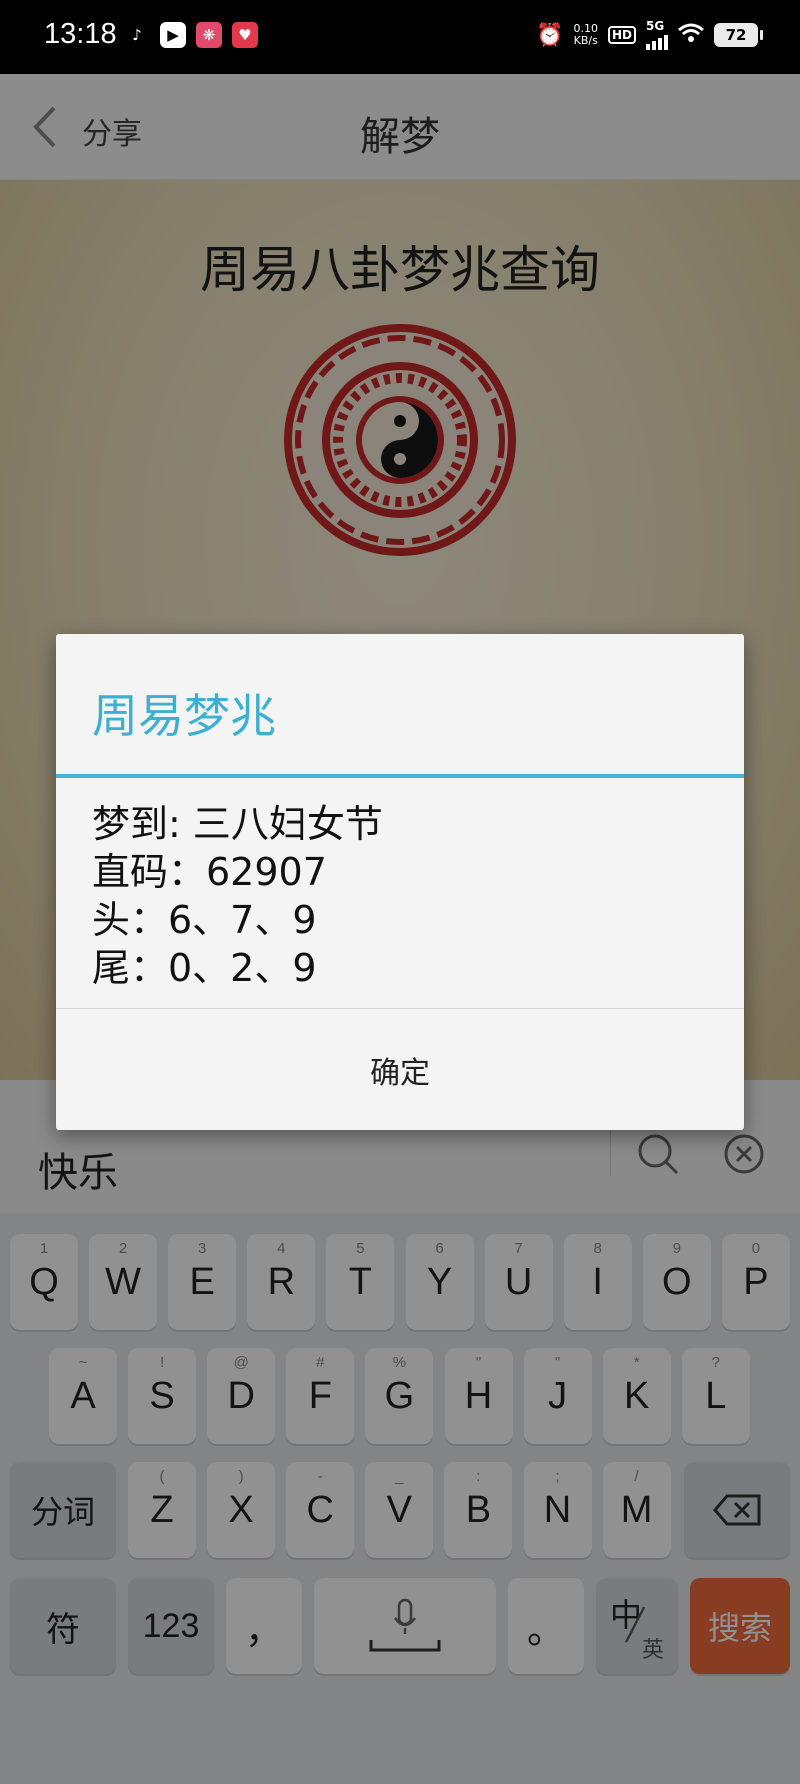  What do you see at coordinates (204, 920) in the screenshot?
I see `dialog-line: 头：6、7、9` at bounding box center [204, 920].